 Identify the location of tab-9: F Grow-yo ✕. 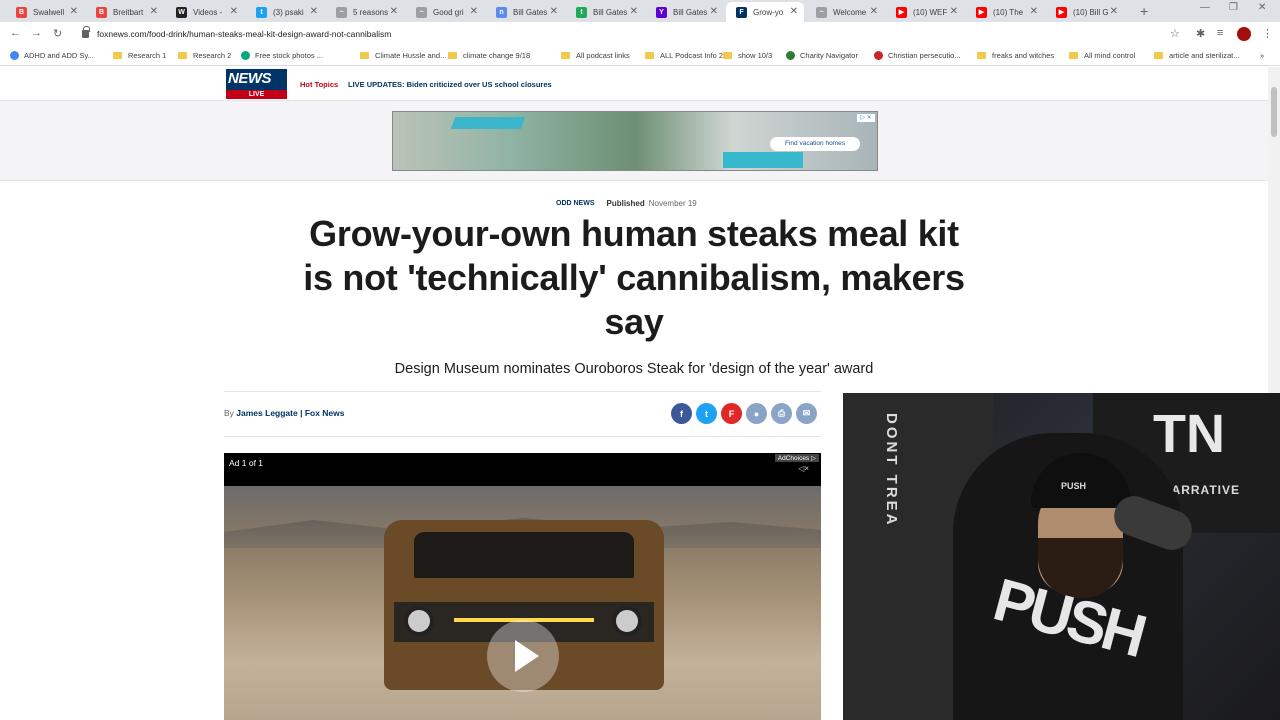
(765, 12).